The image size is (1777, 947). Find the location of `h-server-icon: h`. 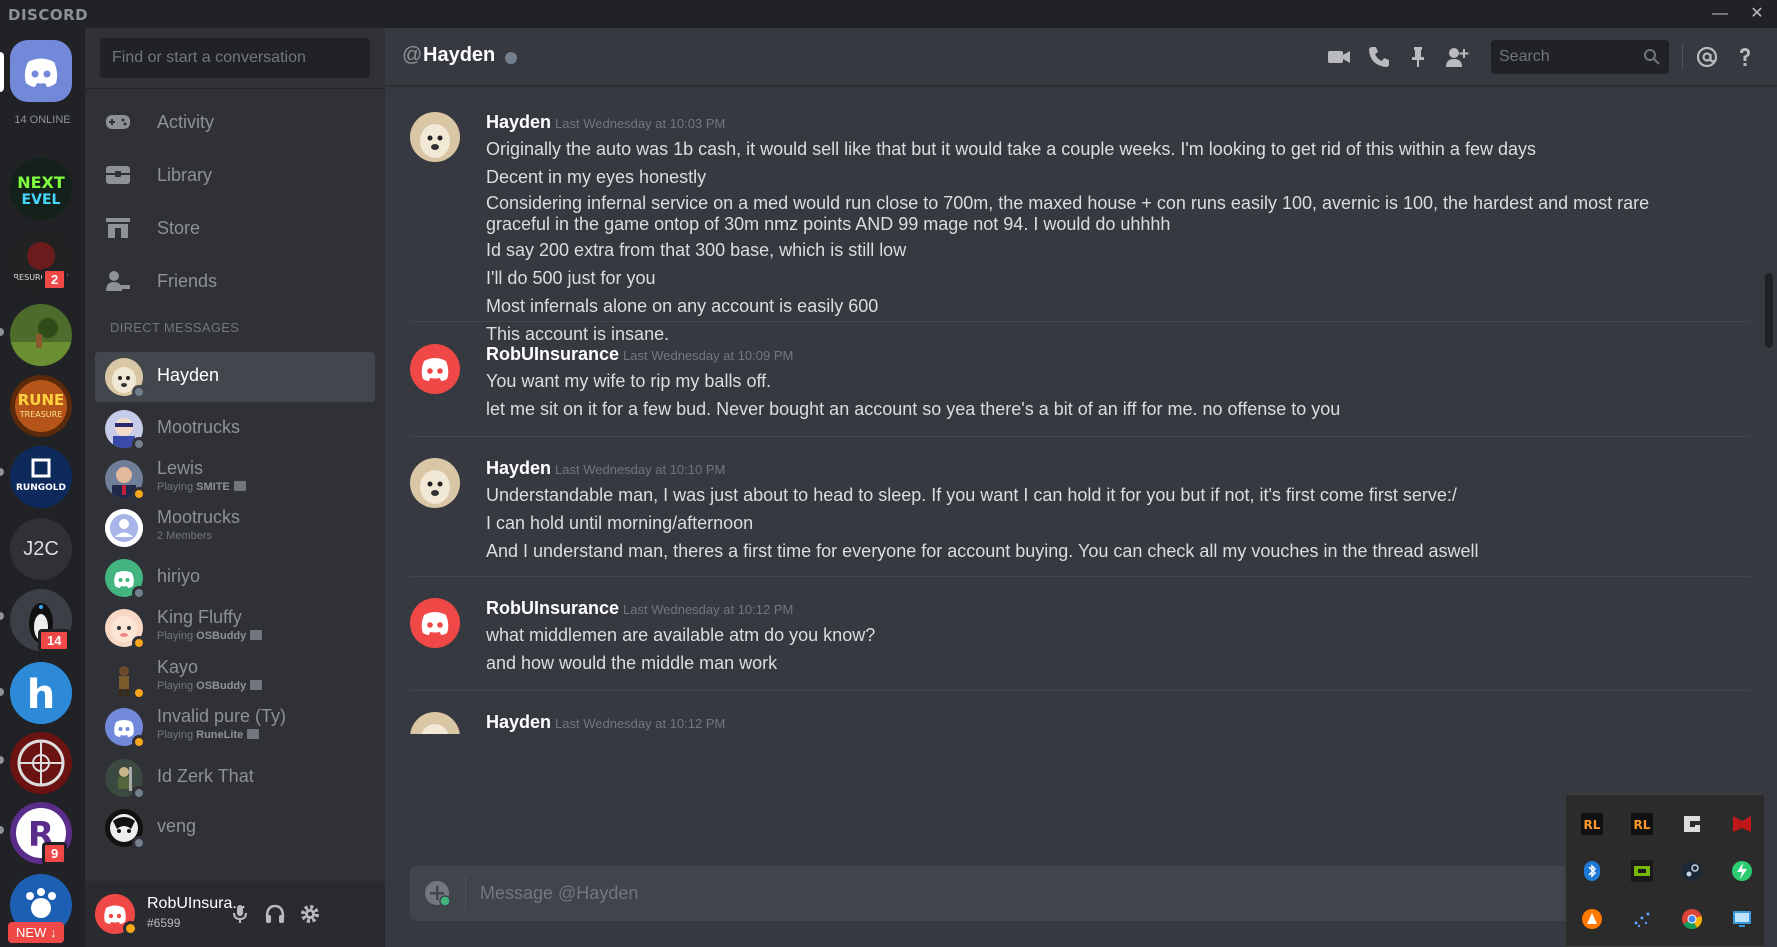

h-server-icon: h is located at coordinates (41, 693).